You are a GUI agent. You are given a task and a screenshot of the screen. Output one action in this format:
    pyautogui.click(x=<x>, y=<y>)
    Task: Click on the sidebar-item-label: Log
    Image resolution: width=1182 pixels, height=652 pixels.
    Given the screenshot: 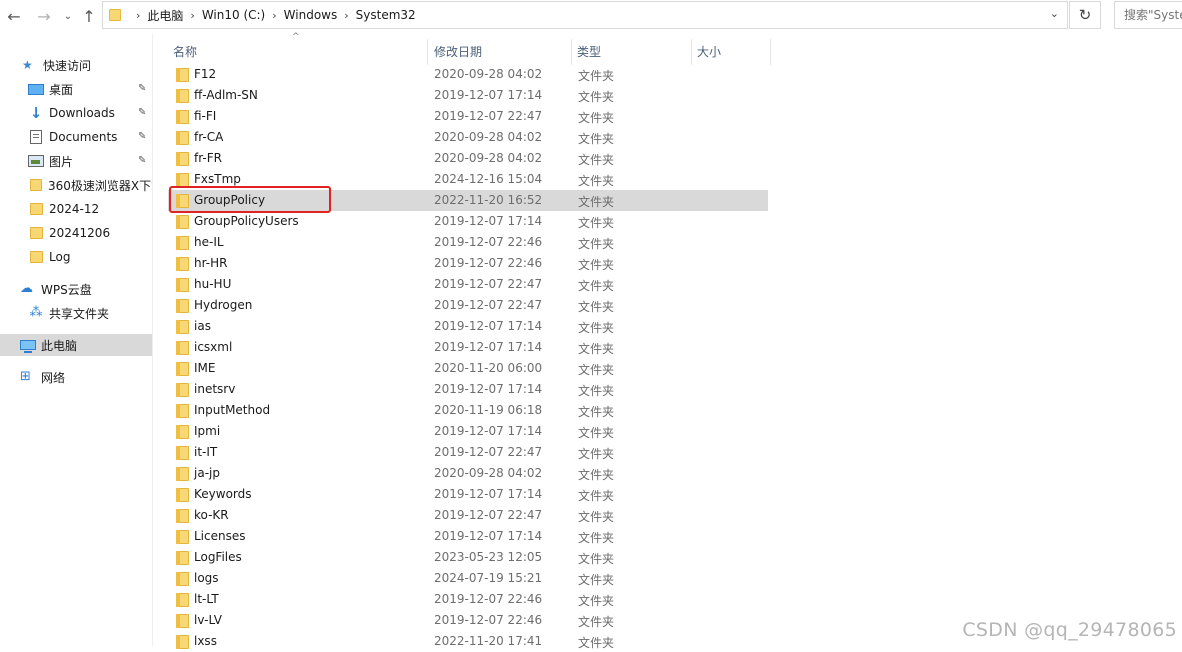 What is the action you would take?
    pyautogui.click(x=60, y=257)
    